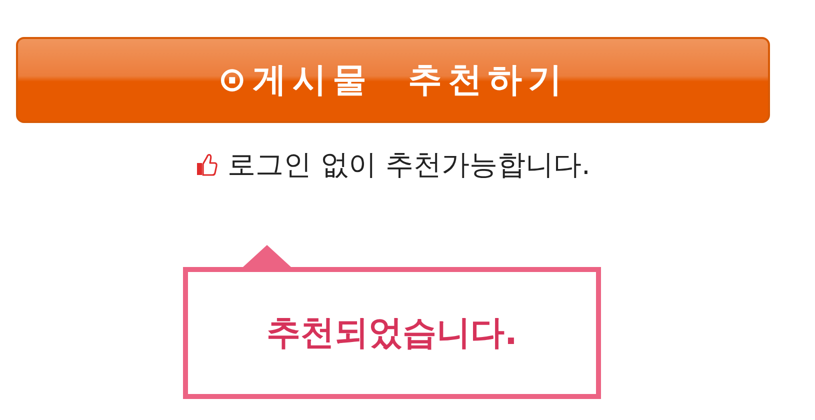 The height and width of the screenshot is (420, 815). What do you see at coordinates (207, 165) in the screenshot?
I see `thumbs-up-icon` at bounding box center [207, 165].